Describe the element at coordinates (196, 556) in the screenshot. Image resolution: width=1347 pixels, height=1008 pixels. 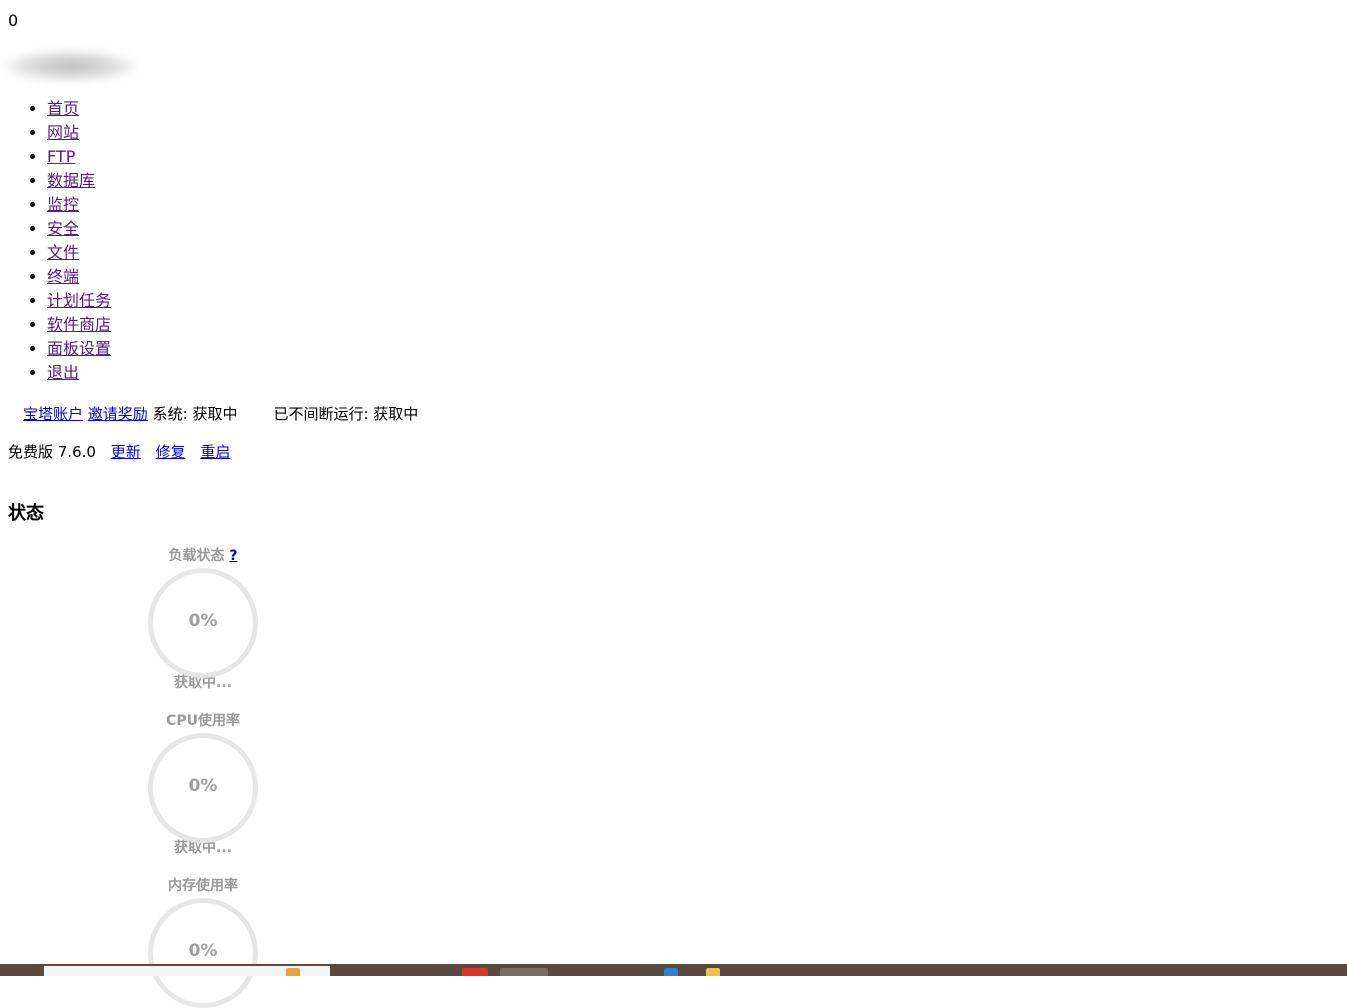
I see `load-gauge-label: 负载状态` at that location.